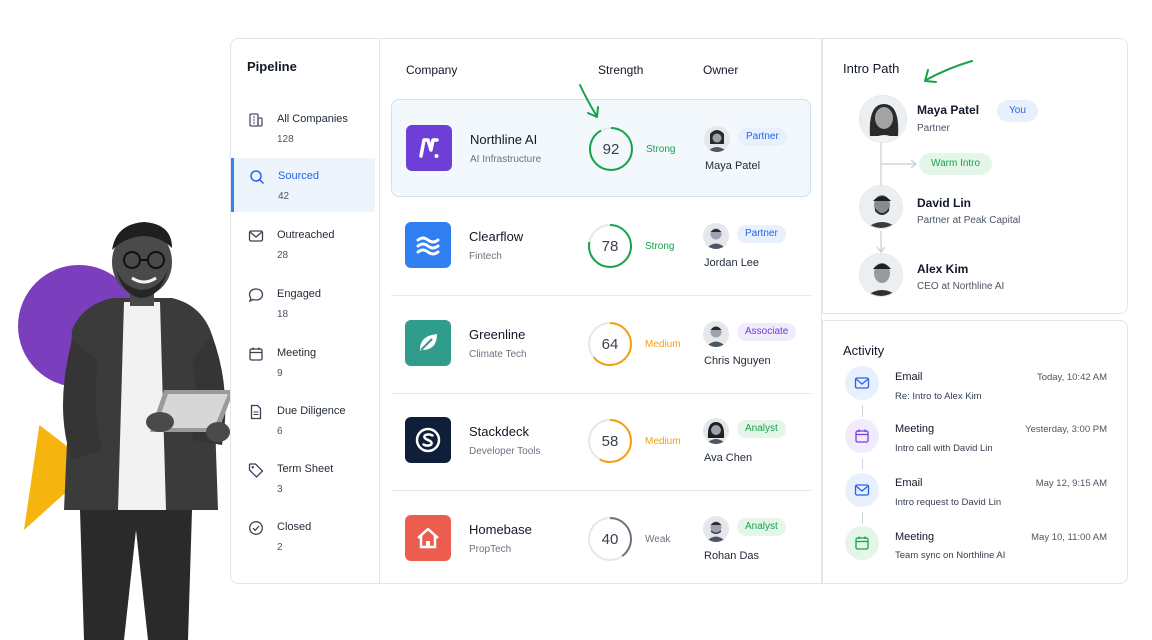  I want to click on sidebar-item-count: 9, so click(280, 373).